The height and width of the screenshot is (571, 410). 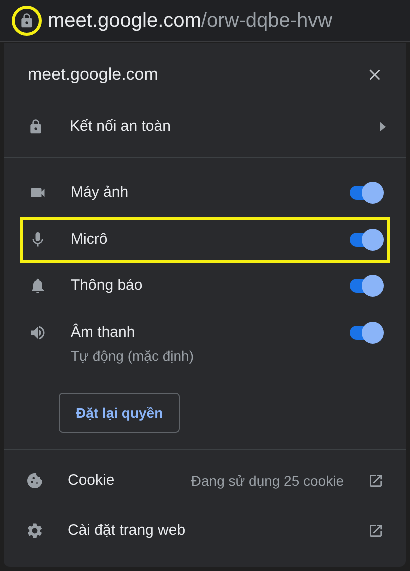 I want to click on reset-permissions-button: Đặt lại quyền, so click(x=119, y=413).